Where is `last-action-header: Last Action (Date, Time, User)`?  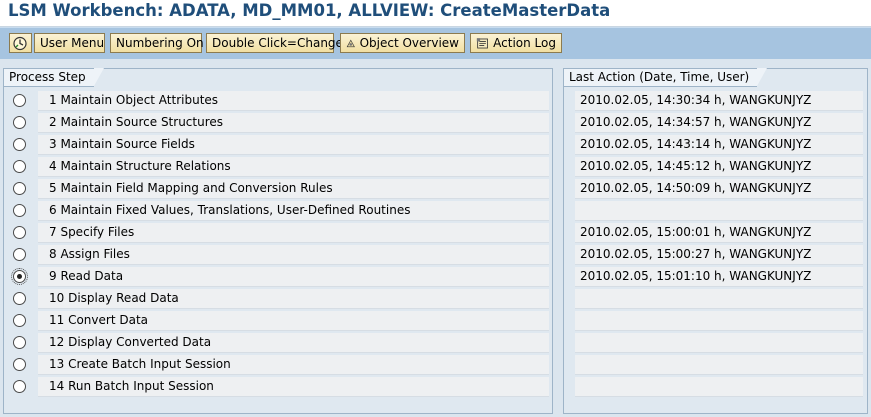
last-action-header: Last Action (Date, Time, User) is located at coordinates (665, 77).